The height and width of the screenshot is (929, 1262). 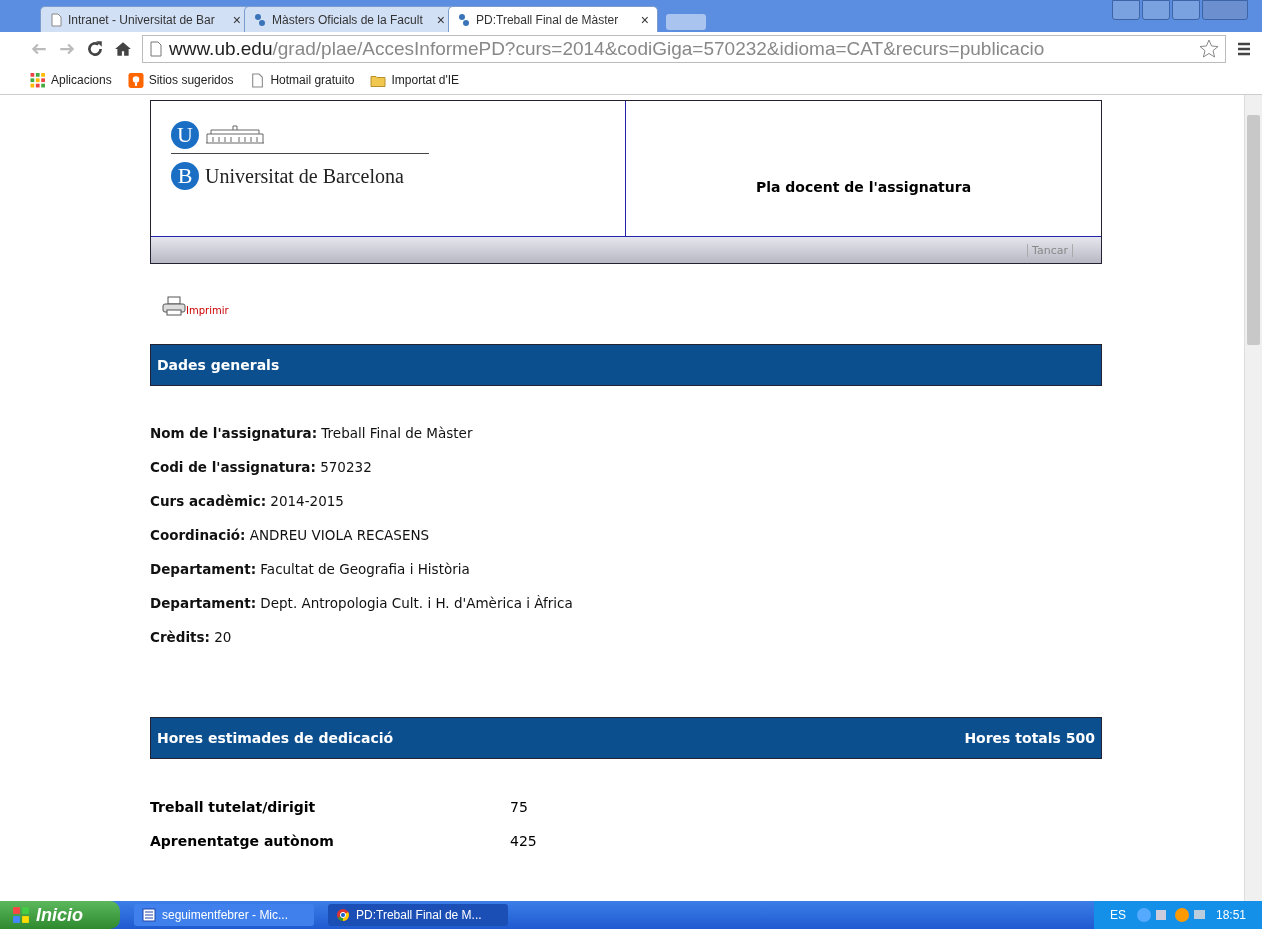 I want to click on printer-icon, so click(x=174, y=306).